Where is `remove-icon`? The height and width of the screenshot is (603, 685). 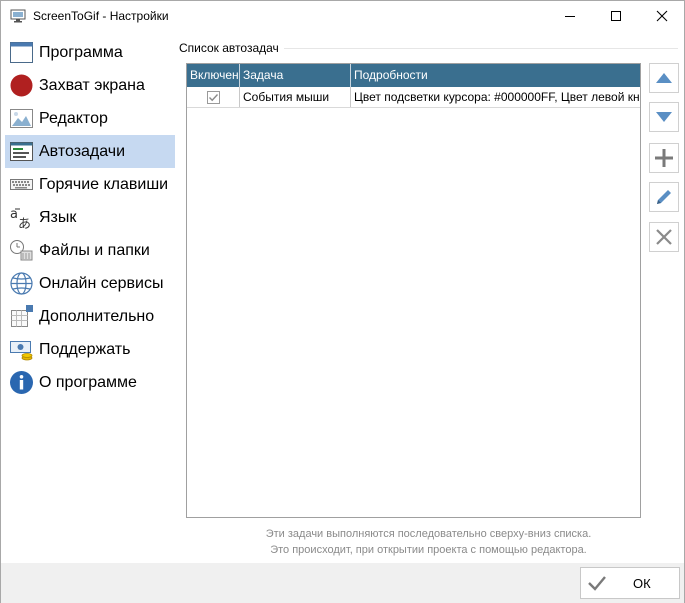
remove-icon is located at coordinates (664, 237).